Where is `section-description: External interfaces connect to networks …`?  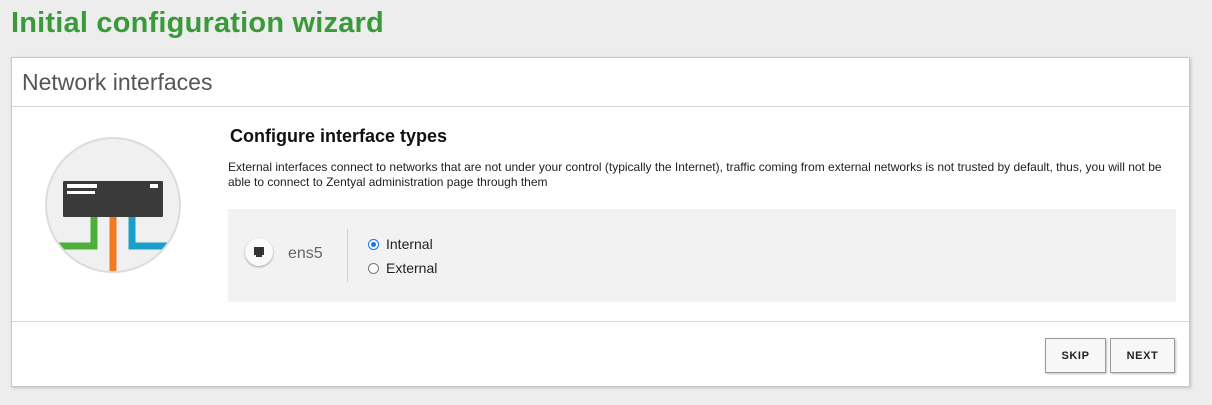 section-description: External interfaces connect to networks … is located at coordinates (695, 174).